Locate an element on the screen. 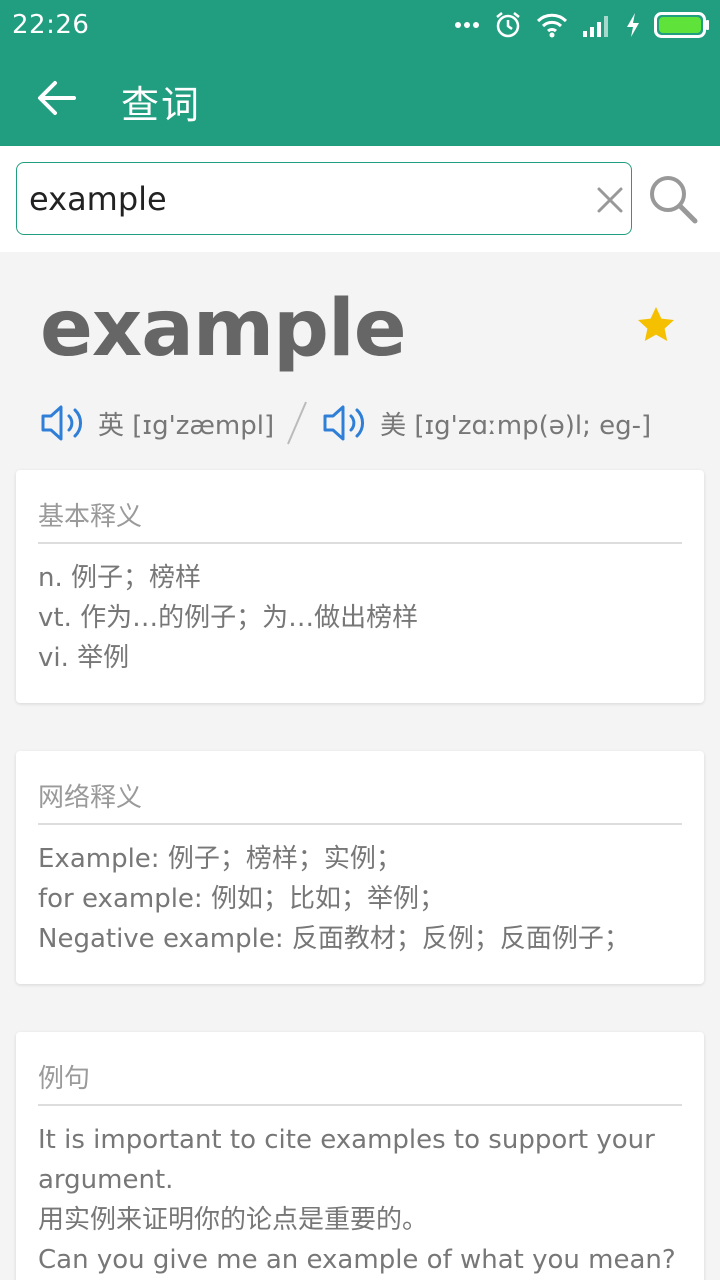 This screenshot has height=1280, width=720. arrow-back-icon is located at coordinates (57, 98).